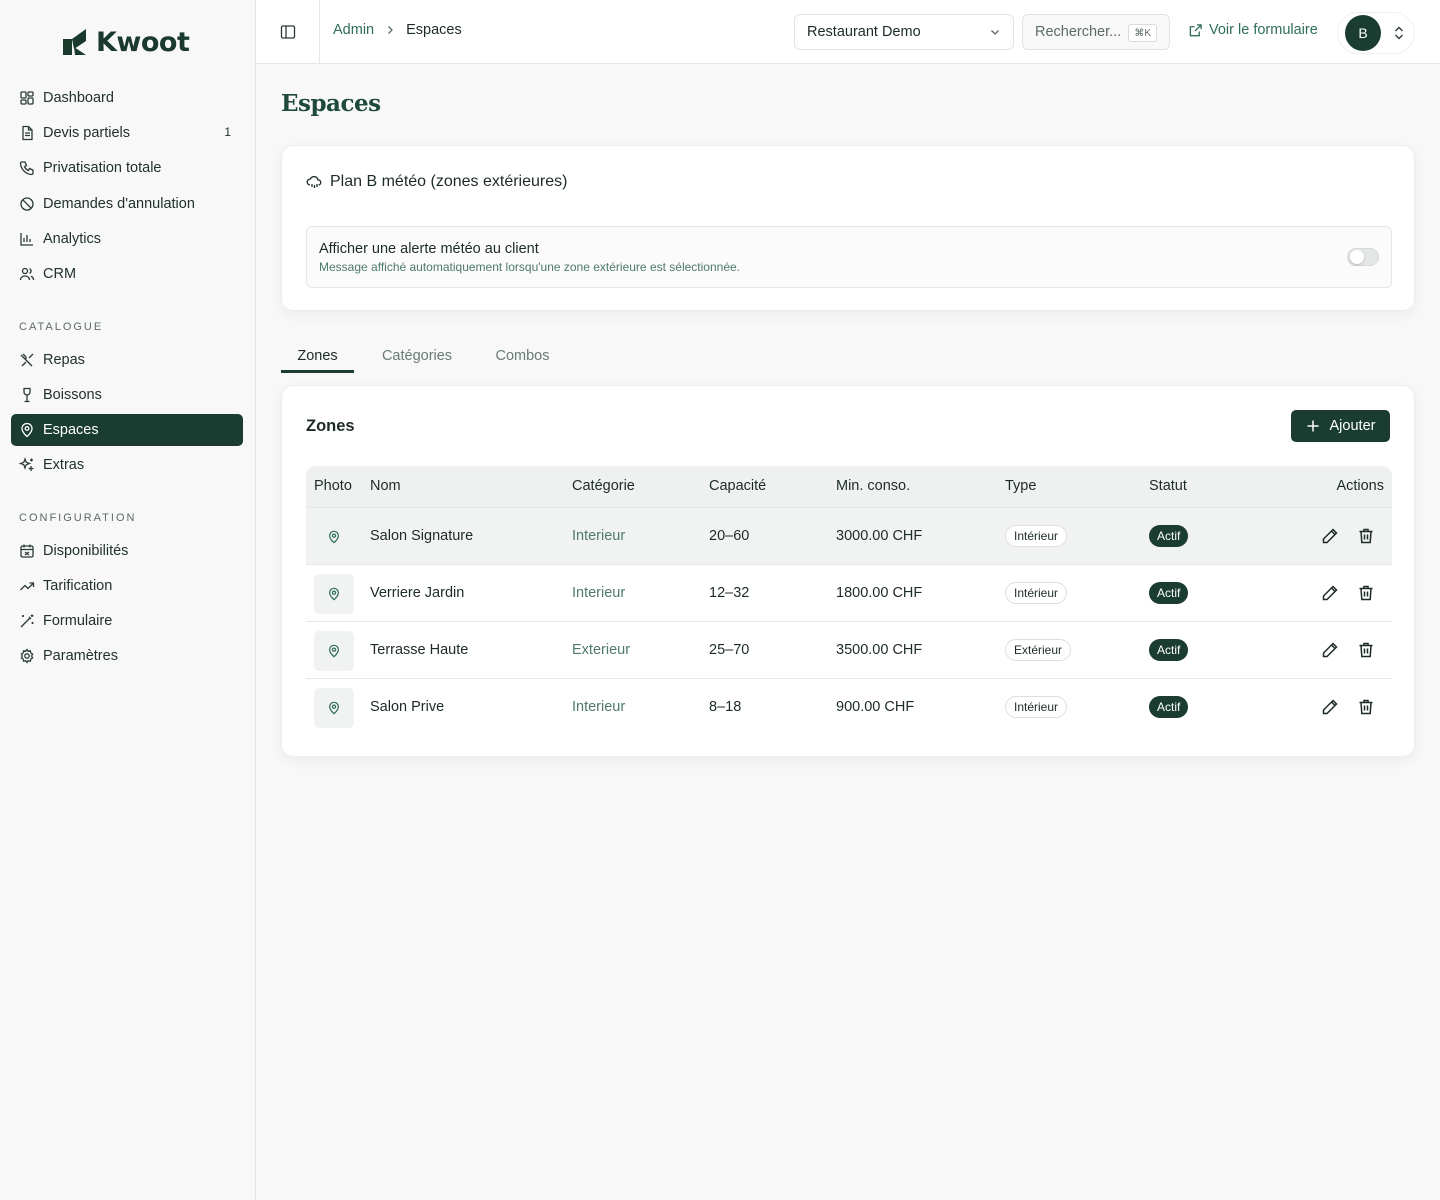 This screenshot has height=1200, width=1440. Describe the element at coordinates (125, 42) in the screenshot. I see `logo: Kwoot` at that location.